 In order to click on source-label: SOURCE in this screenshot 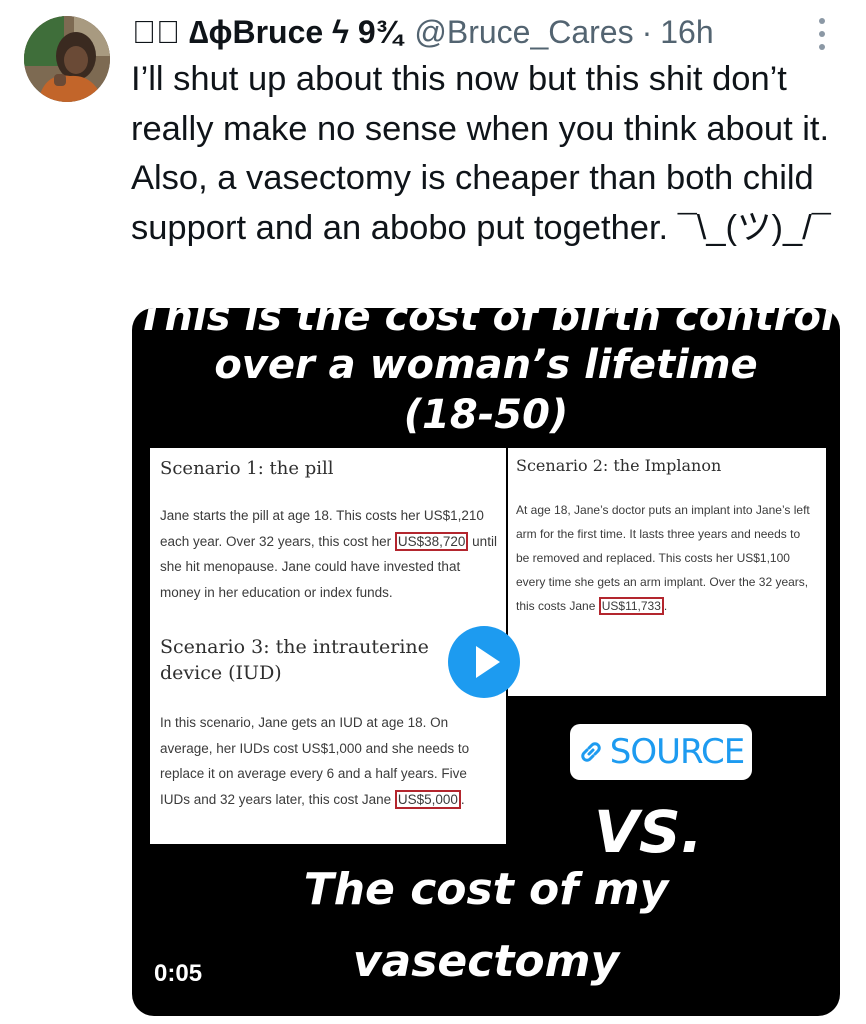, I will do `click(677, 752)`.